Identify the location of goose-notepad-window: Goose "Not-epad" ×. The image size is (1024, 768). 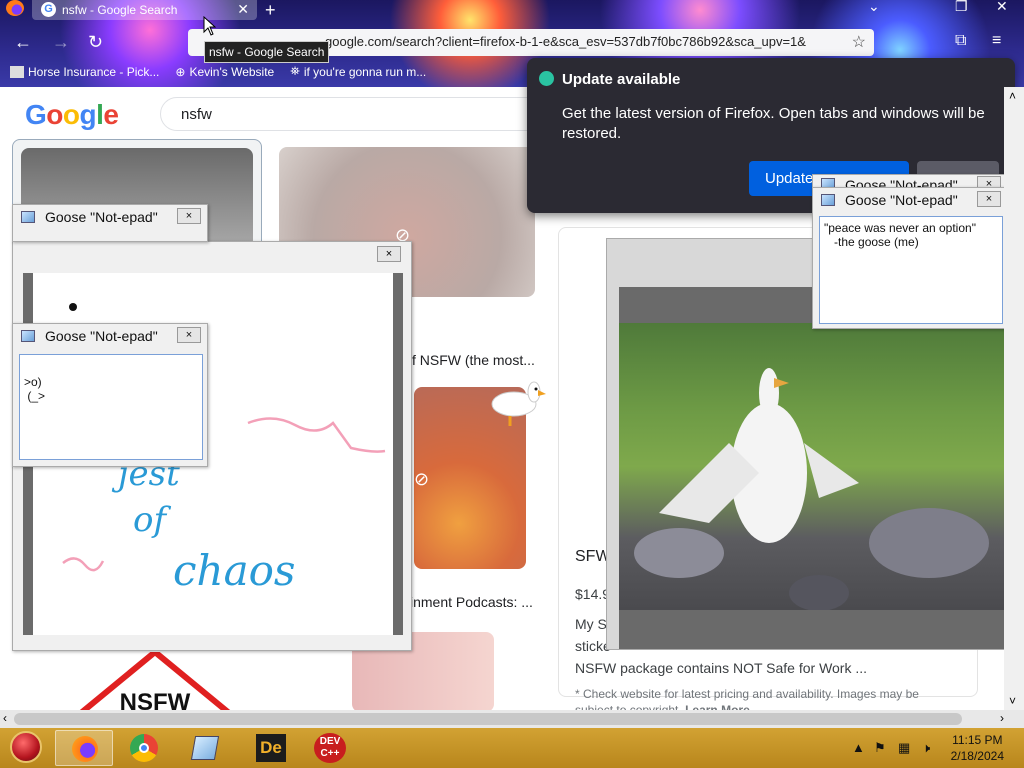
(110, 223).